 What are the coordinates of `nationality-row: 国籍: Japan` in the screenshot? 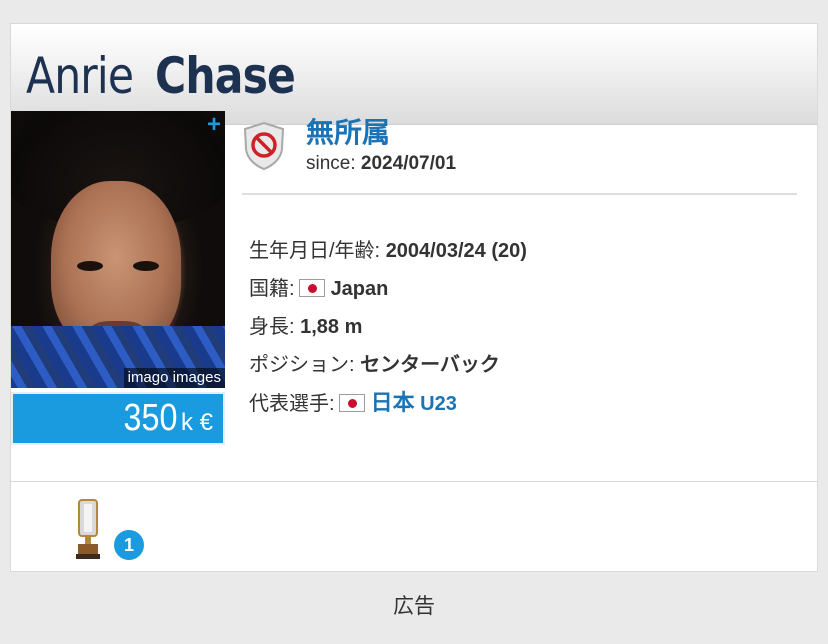 It's located at (388, 289).